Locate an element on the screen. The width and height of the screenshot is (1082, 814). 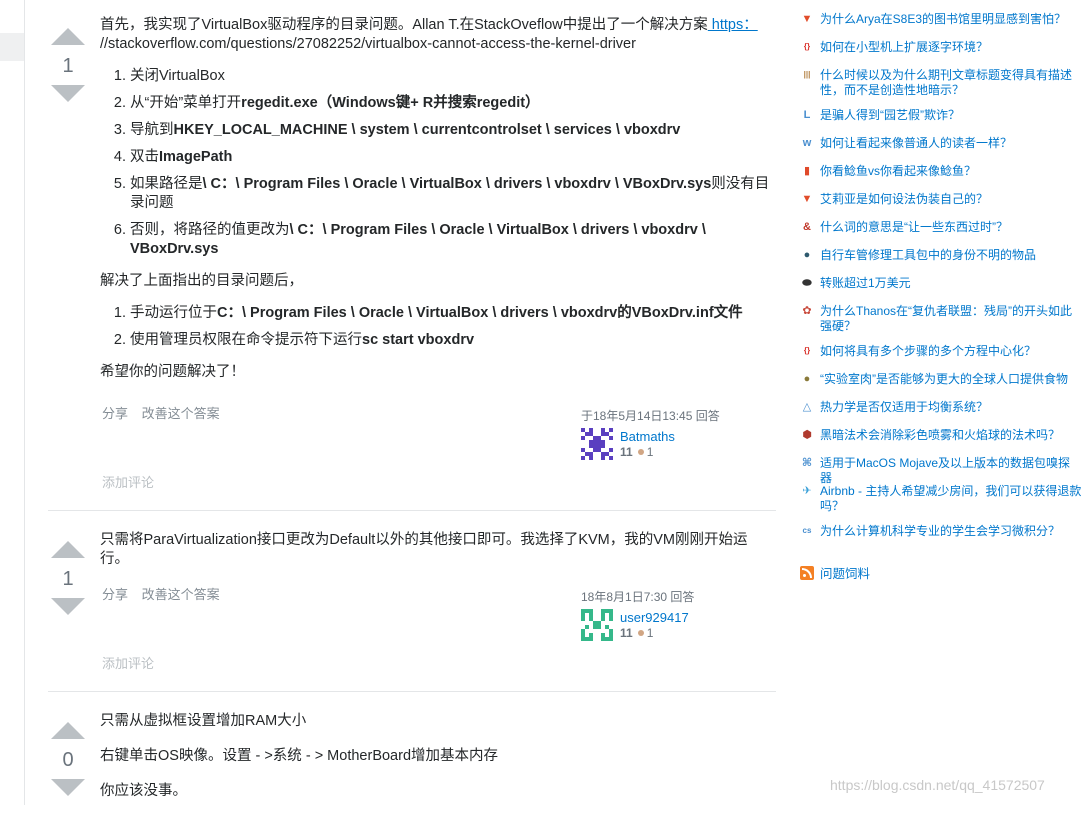
hot-question-item: ▮ 你看鲶鱼vs你看起来像鲶鱼？ is located at coordinates (941, 171).